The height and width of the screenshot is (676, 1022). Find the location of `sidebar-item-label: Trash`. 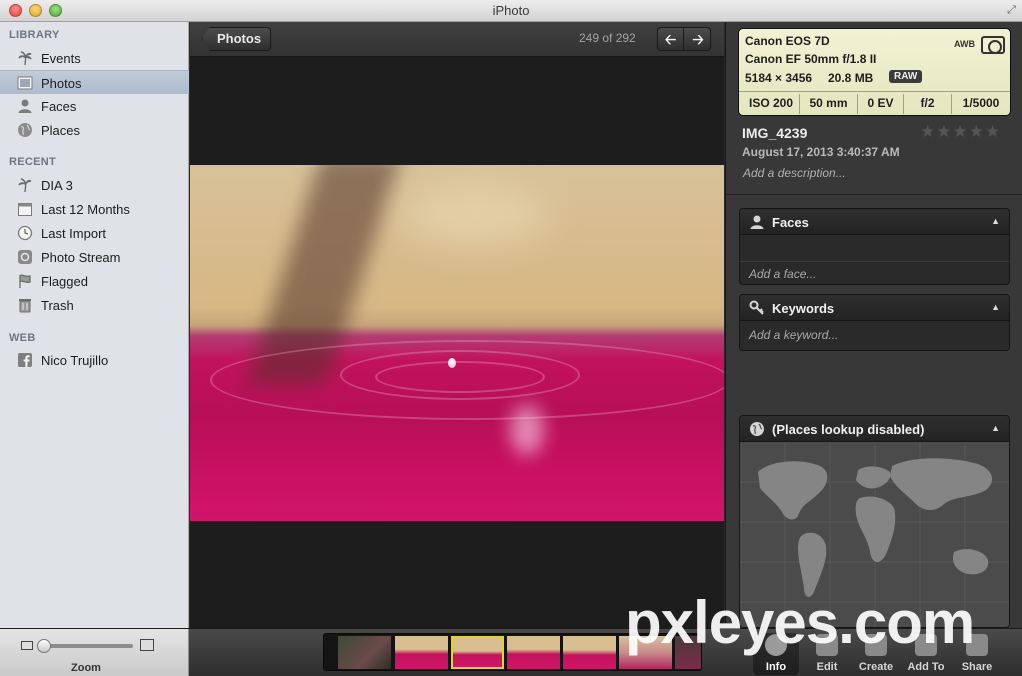

sidebar-item-label: Trash is located at coordinates (57, 305).